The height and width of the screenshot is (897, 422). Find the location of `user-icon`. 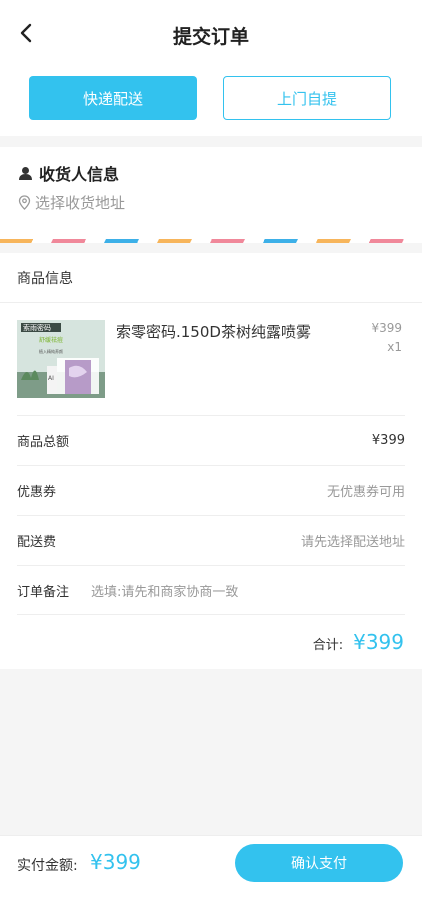

user-icon is located at coordinates (25, 173).